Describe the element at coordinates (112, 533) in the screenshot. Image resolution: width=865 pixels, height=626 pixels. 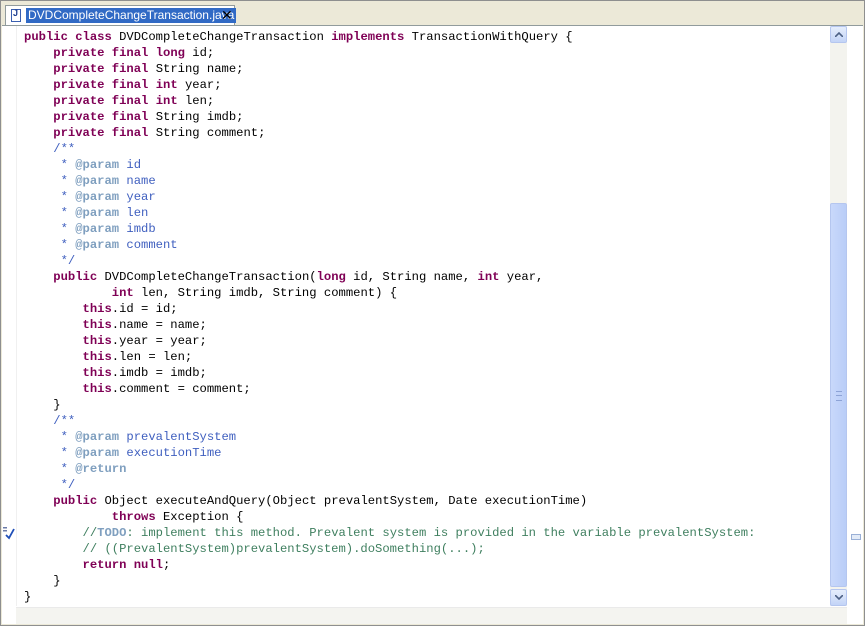
I see `code-token: TODO` at that location.